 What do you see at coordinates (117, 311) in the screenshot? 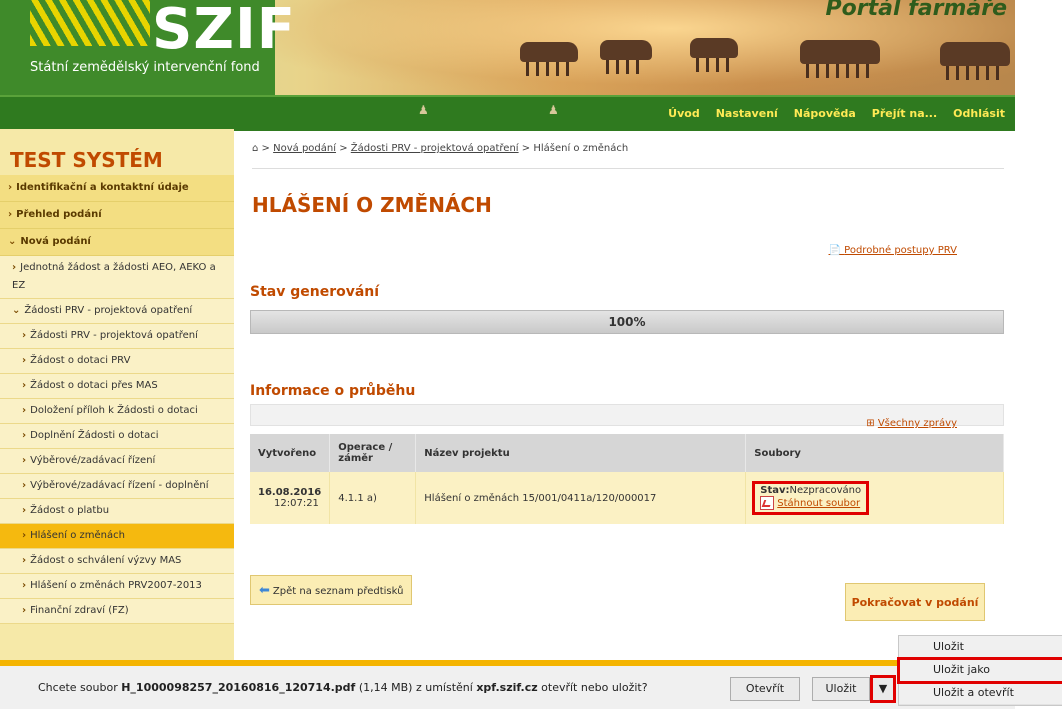
I see `sidebar-subitem-prv: ⌄ Žádosti PRV - projektová opatření` at bounding box center [117, 311].